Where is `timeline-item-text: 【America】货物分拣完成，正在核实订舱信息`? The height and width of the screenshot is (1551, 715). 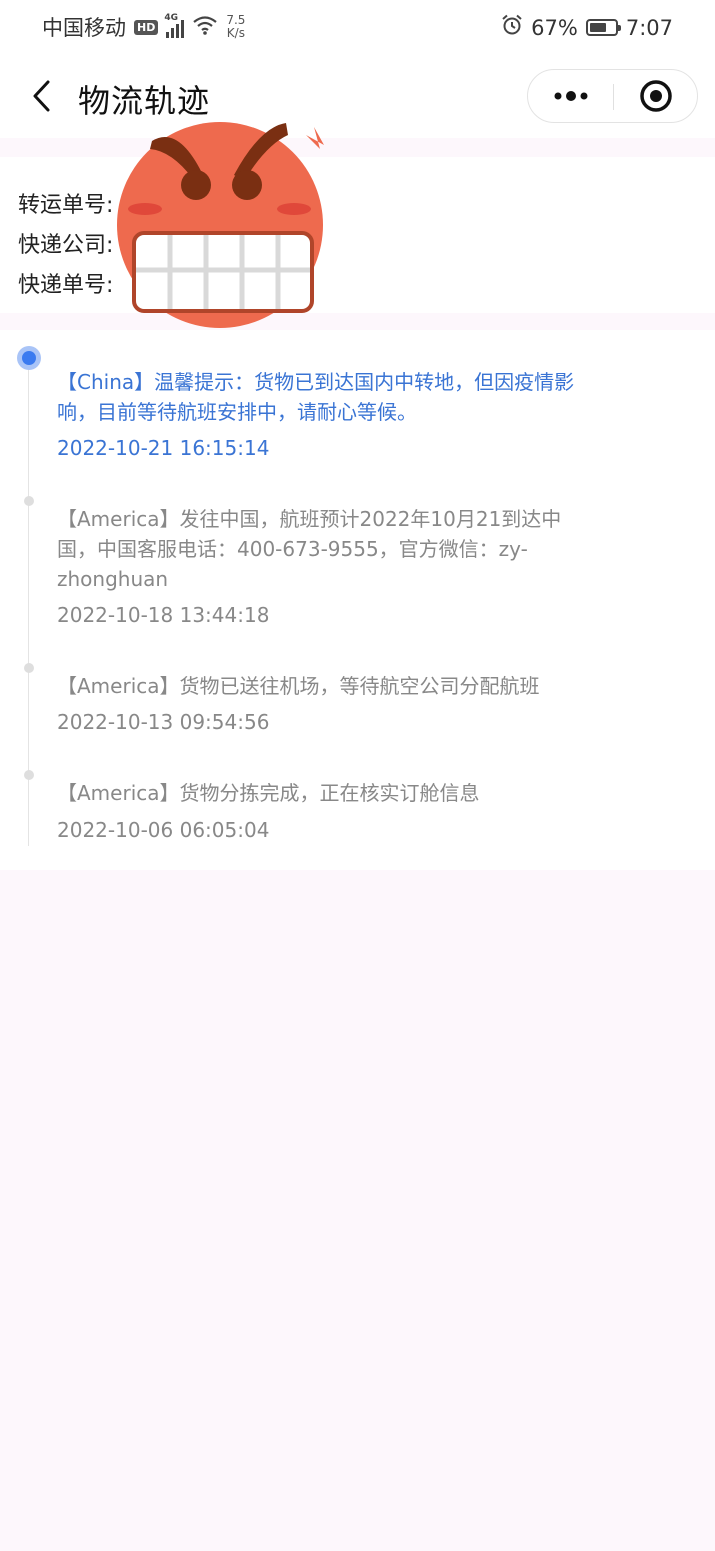 timeline-item-text: 【America】货物分拣完成，正在核实订舱信息 is located at coordinates (268, 793).